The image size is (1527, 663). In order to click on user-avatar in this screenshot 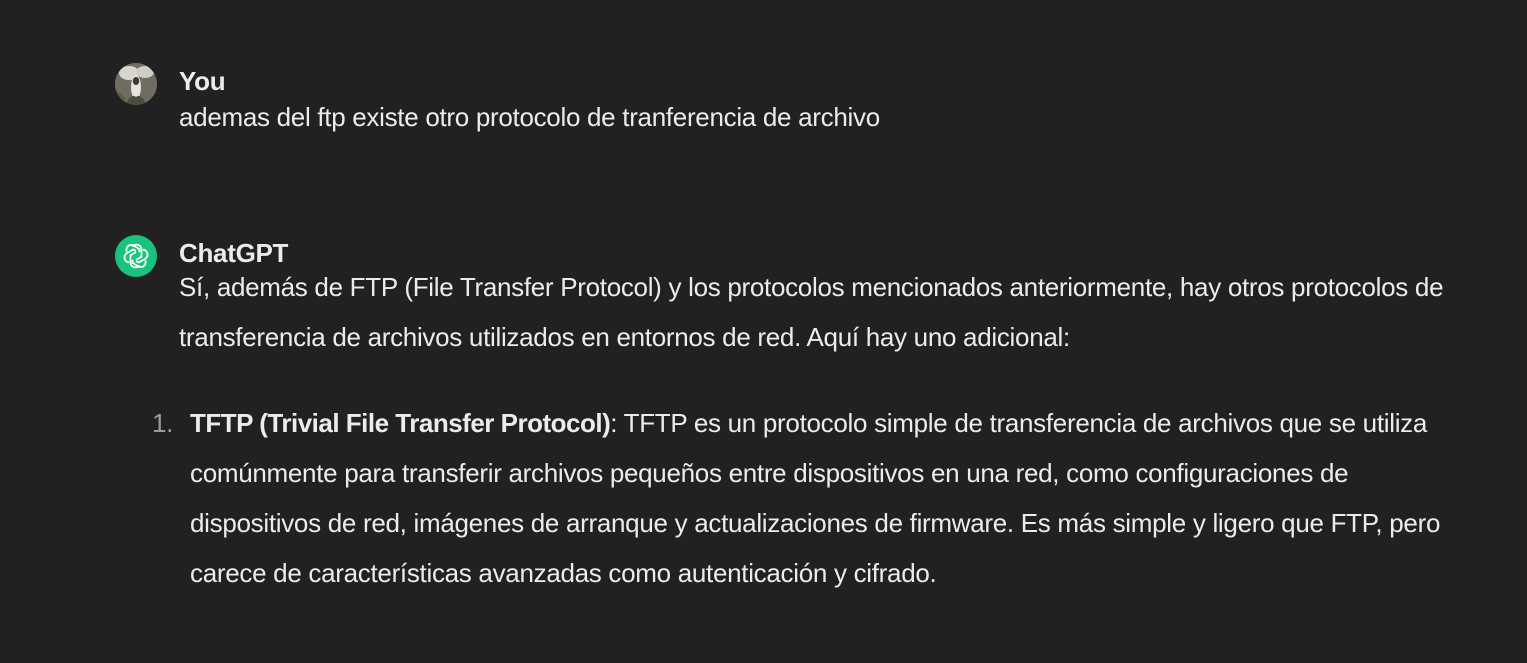, I will do `click(136, 84)`.